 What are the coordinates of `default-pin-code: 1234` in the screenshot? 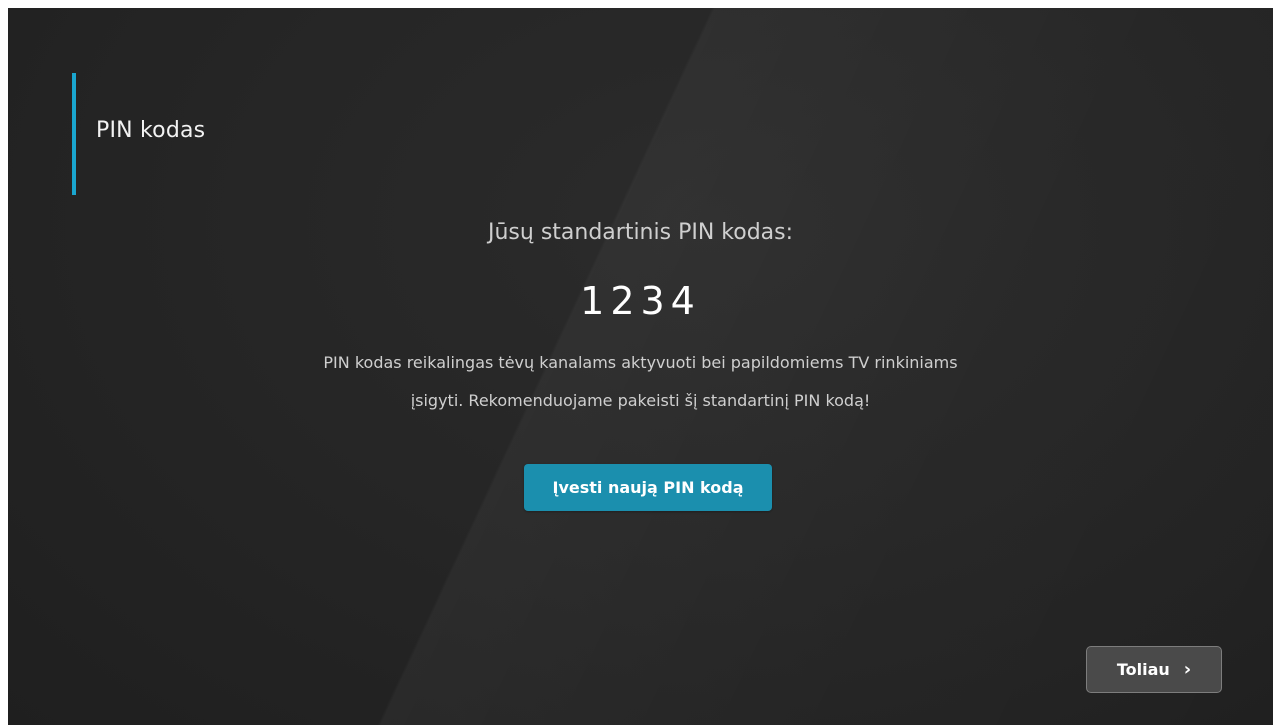 It's located at (640, 301).